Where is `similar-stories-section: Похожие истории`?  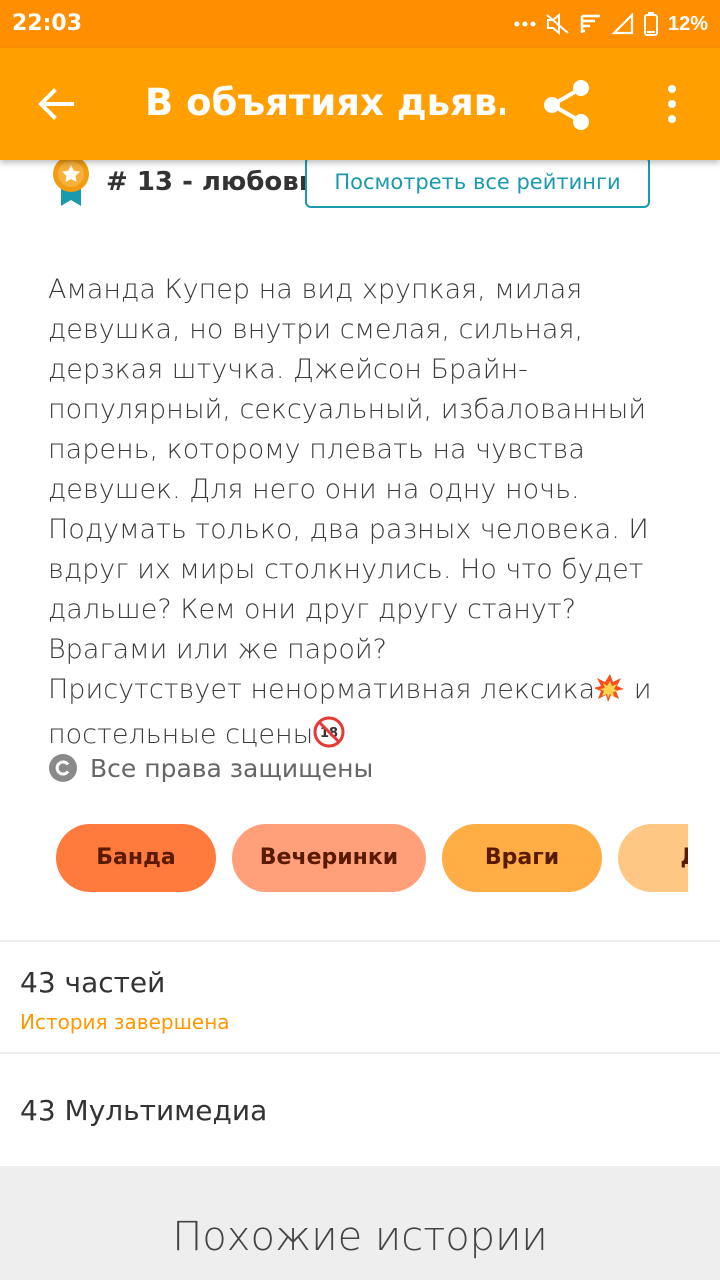
similar-stories-section: Похожие истории is located at coordinates (360, 1223).